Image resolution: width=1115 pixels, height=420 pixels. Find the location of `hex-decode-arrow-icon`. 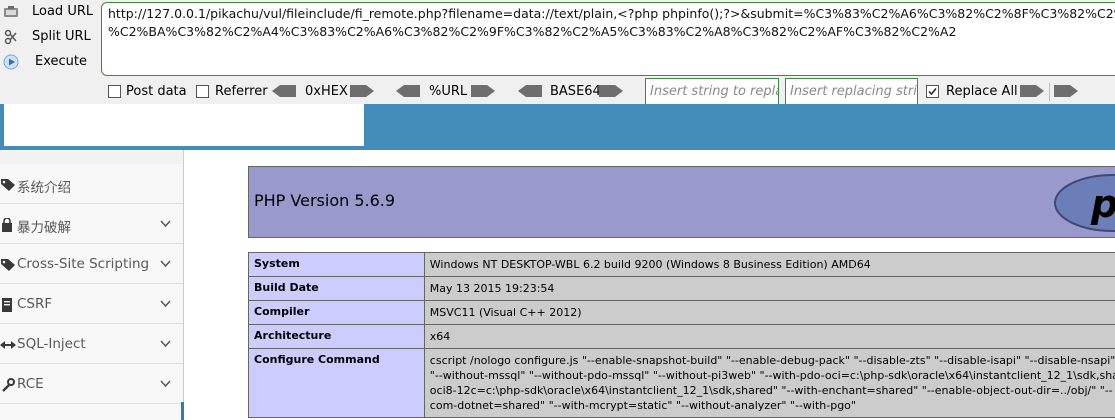

hex-decode-arrow-icon is located at coordinates (284, 91).